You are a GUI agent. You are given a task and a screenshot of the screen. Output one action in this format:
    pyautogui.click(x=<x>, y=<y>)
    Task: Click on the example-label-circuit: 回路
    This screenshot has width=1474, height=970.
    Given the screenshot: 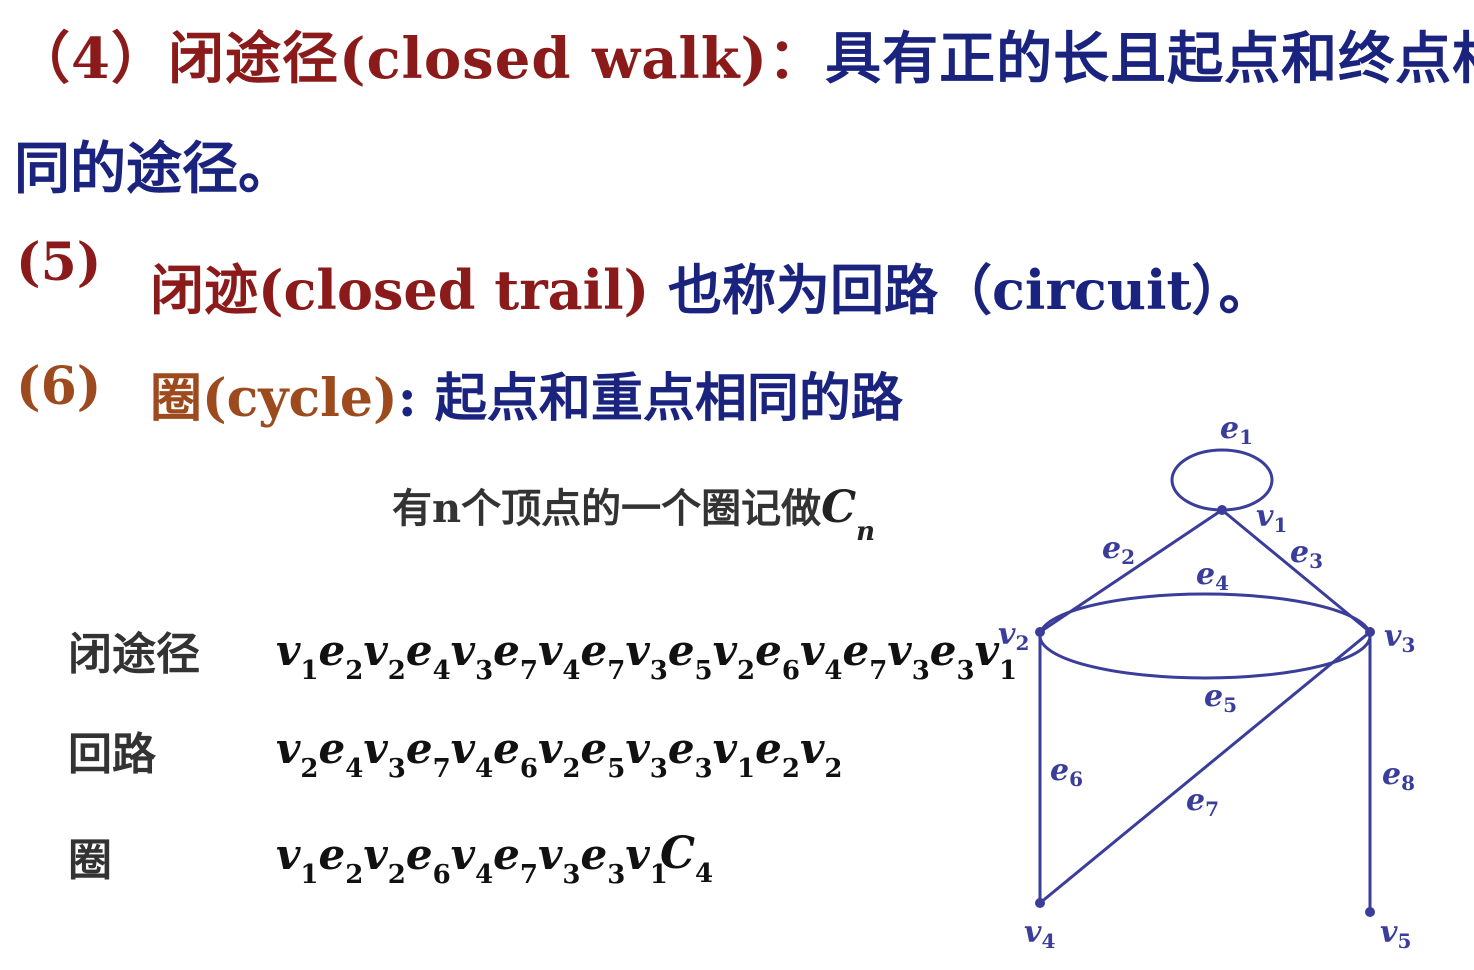 What is the action you would take?
    pyautogui.click(x=112, y=754)
    